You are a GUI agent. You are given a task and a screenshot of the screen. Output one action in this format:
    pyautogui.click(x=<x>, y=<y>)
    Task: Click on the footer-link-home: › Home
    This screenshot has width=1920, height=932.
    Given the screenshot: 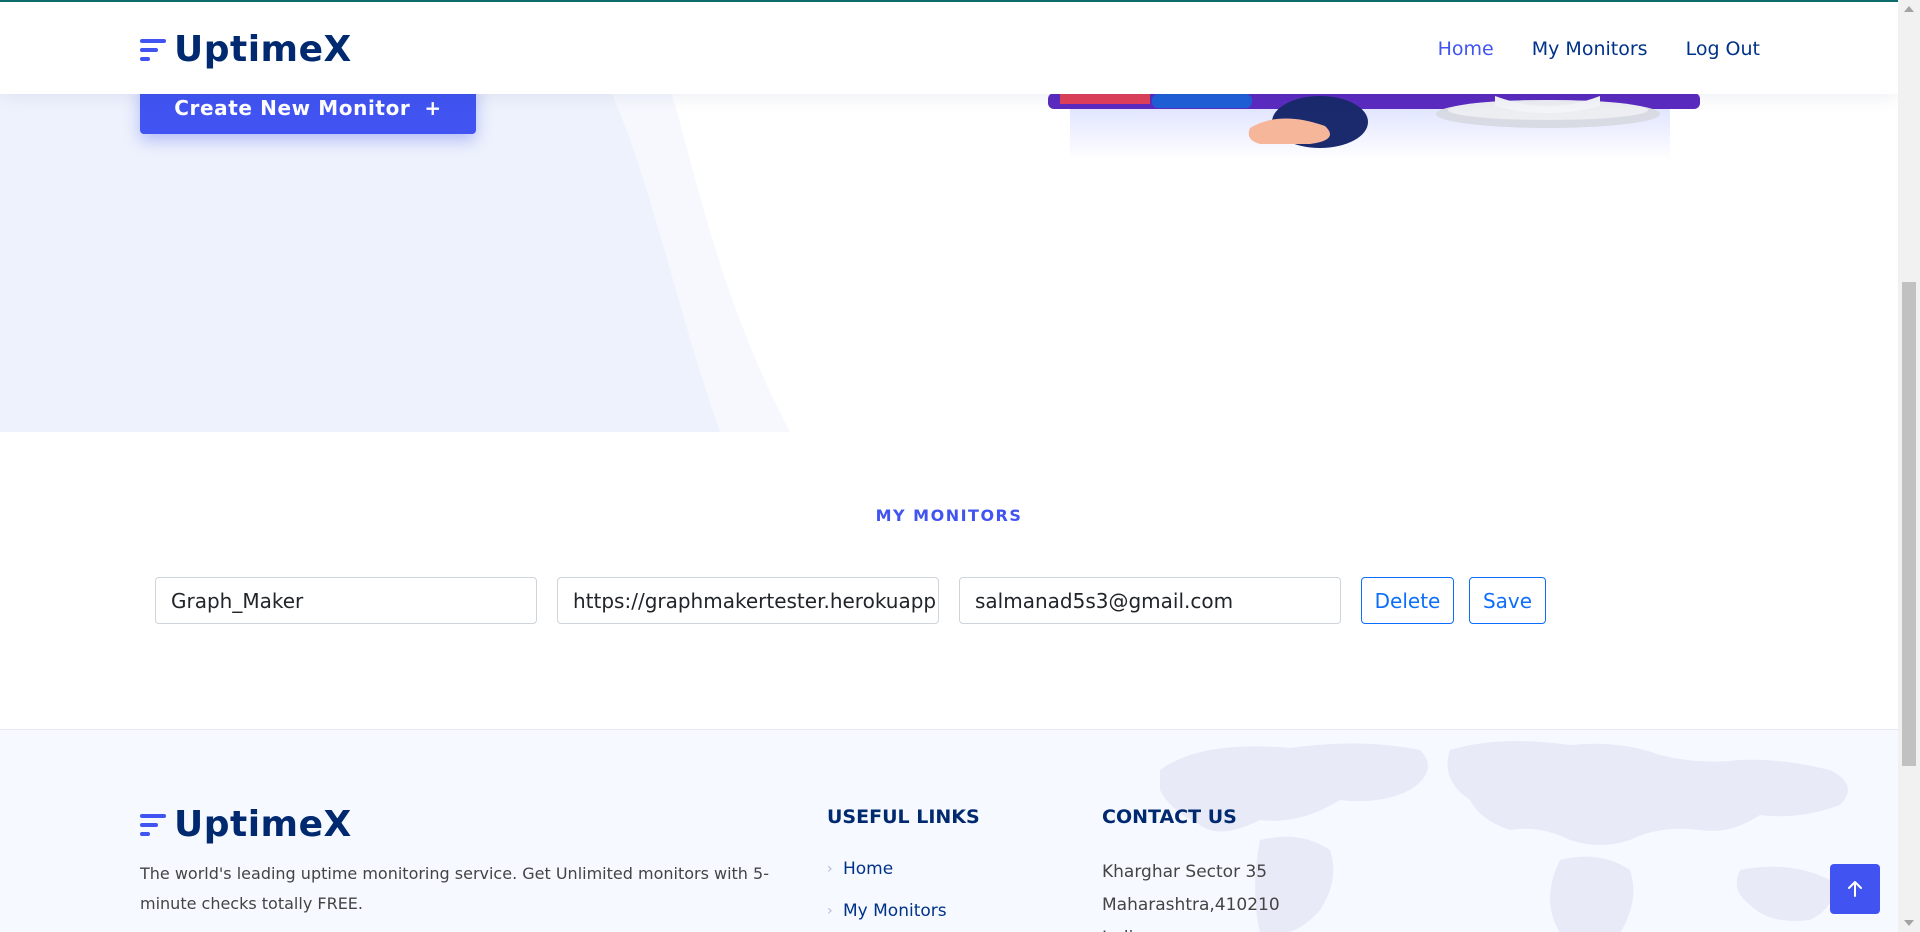 What is the action you would take?
    pyautogui.click(x=887, y=869)
    